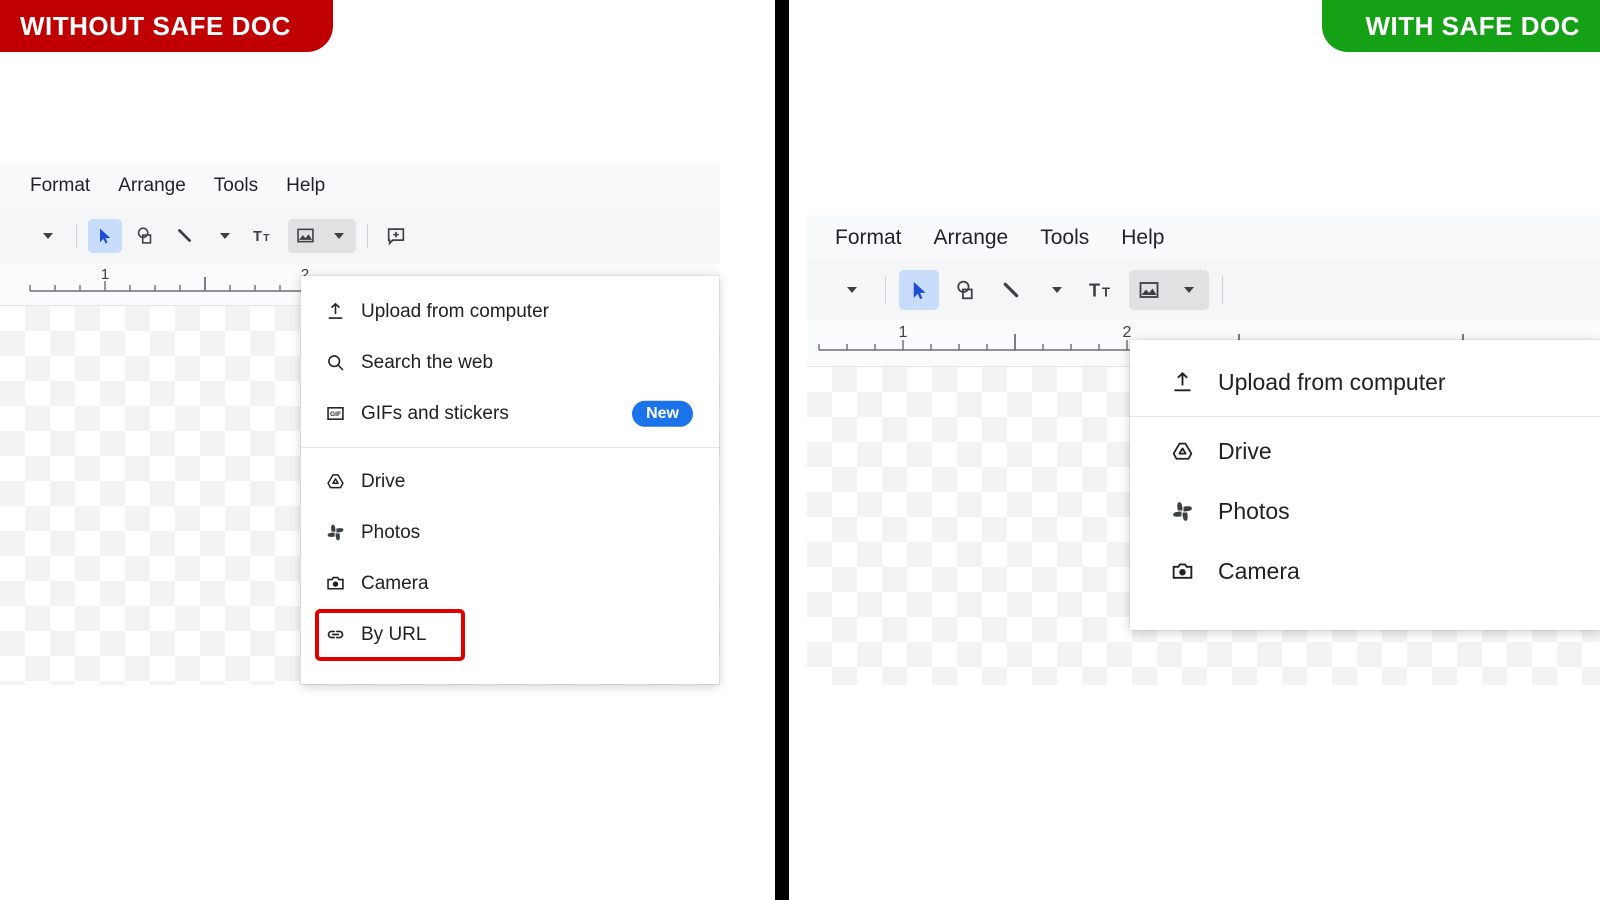 The image size is (1600, 900). Describe the element at coordinates (662, 413) in the screenshot. I see `new-badge: New` at that location.